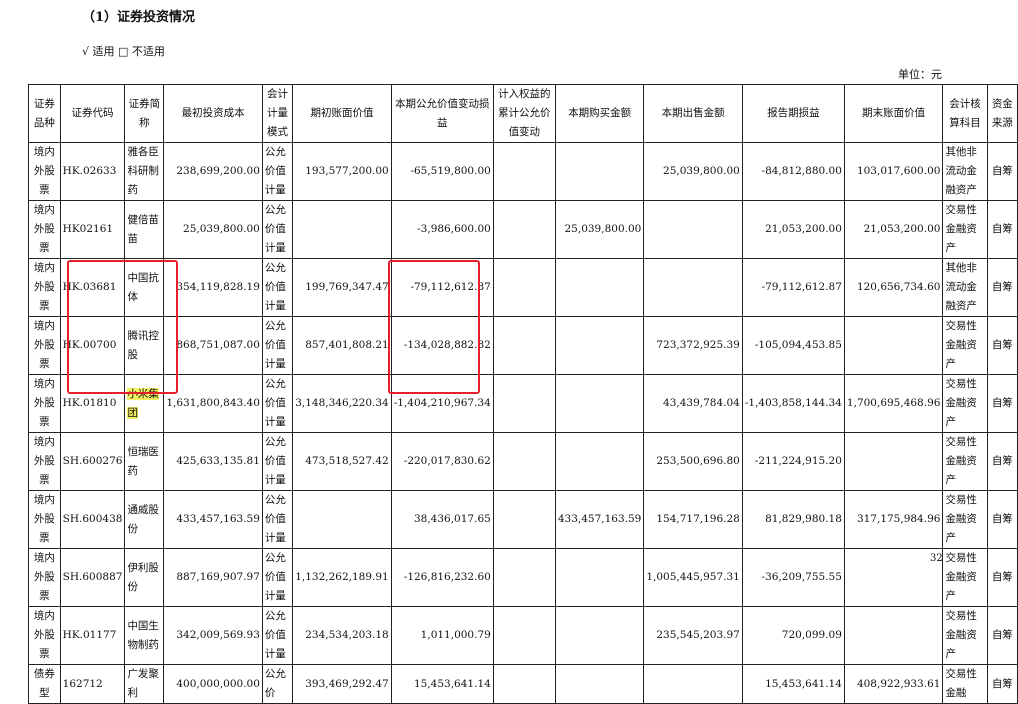 The image size is (1018, 704). What do you see at coordinates (213, 171) in the screenshot?
I see `cost-cell: 238,699,200.00` at bounding box center [213, 171].